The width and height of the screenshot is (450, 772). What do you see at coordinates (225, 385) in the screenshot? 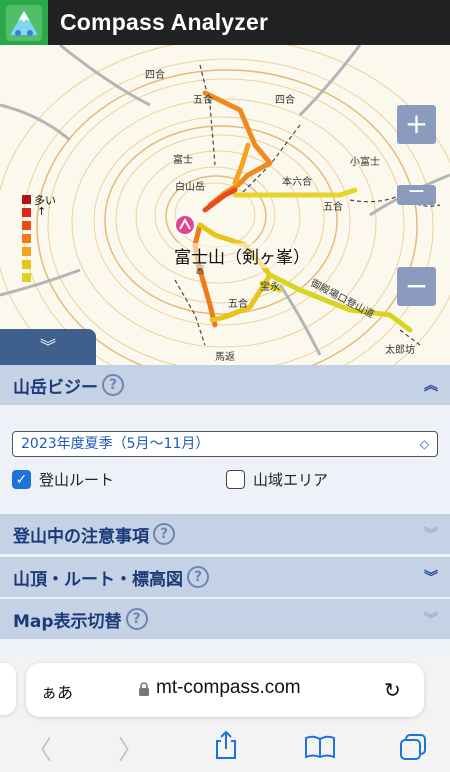
I see `section-mountain-busy-header: 山岳ビジー ? ︽` at bounding box center [225, 385].